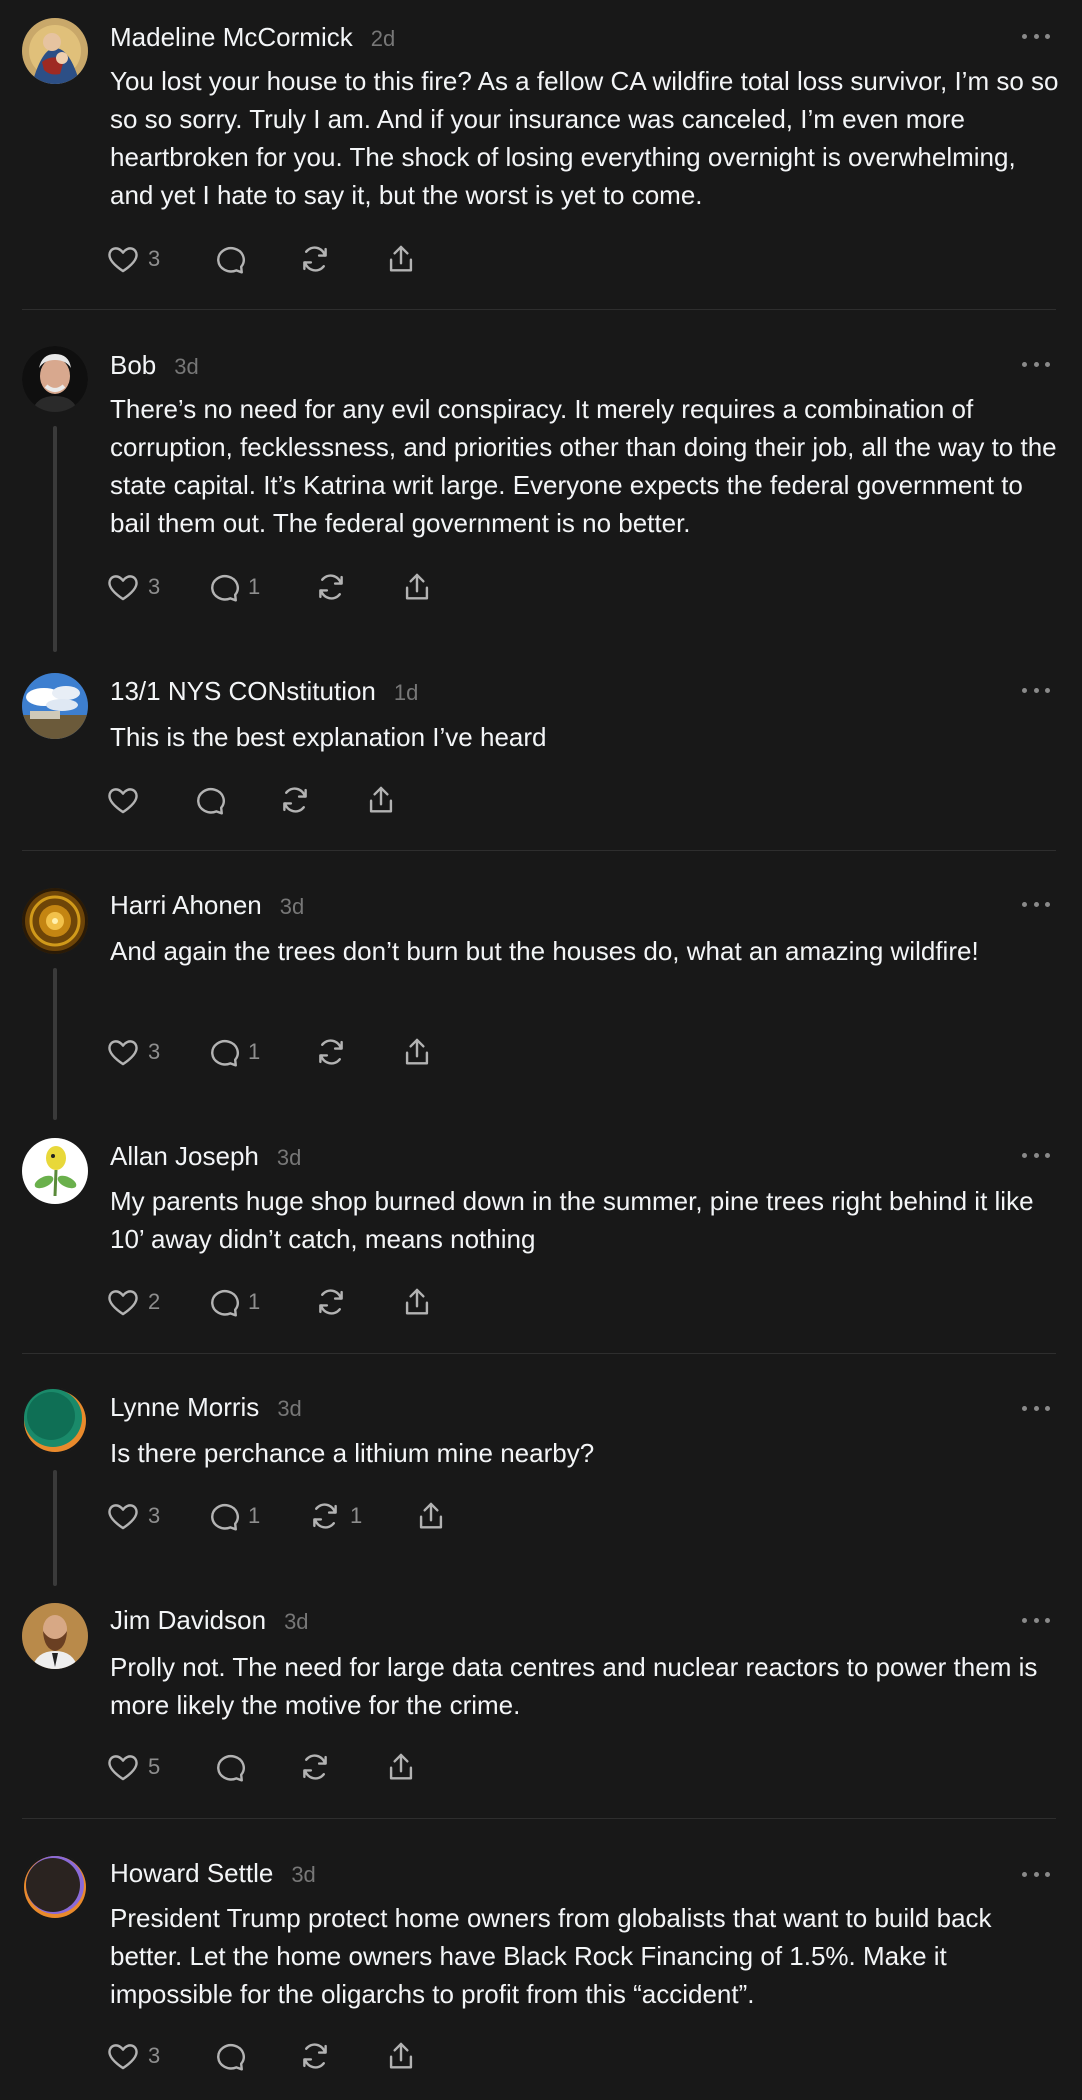  What do you see at coordinates (186, 905) in the screenshot?
I see `username: Harri Ahonen` at bounding box center [186, 905].